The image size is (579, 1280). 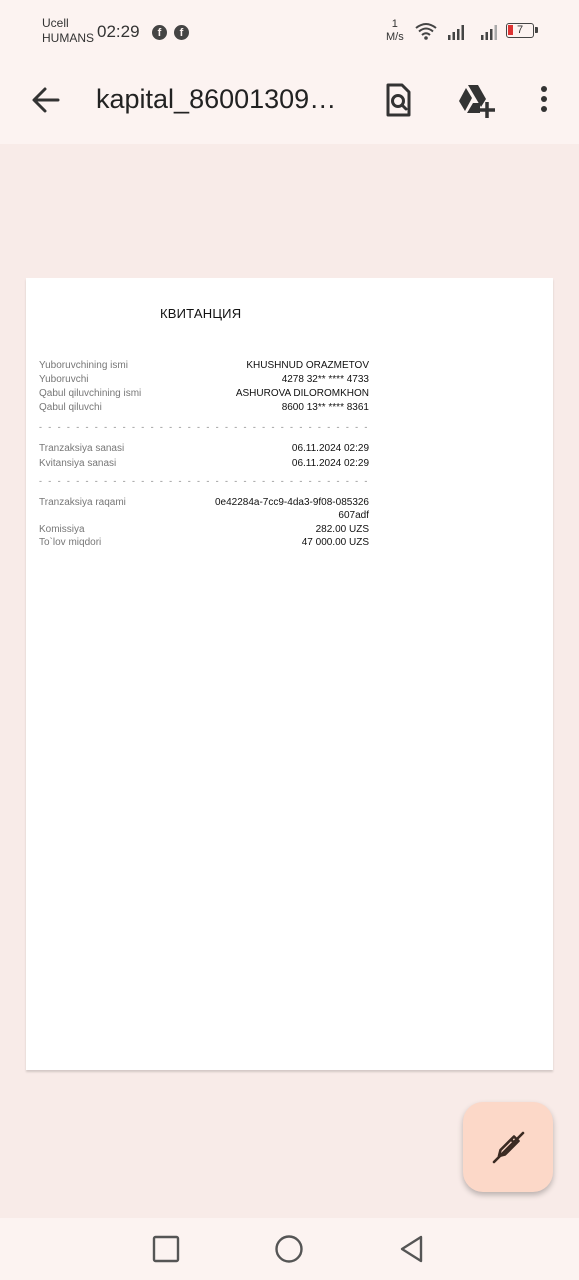 I want to click on row-label: Yuboruvchining ismi, so click(x=83, y=365).